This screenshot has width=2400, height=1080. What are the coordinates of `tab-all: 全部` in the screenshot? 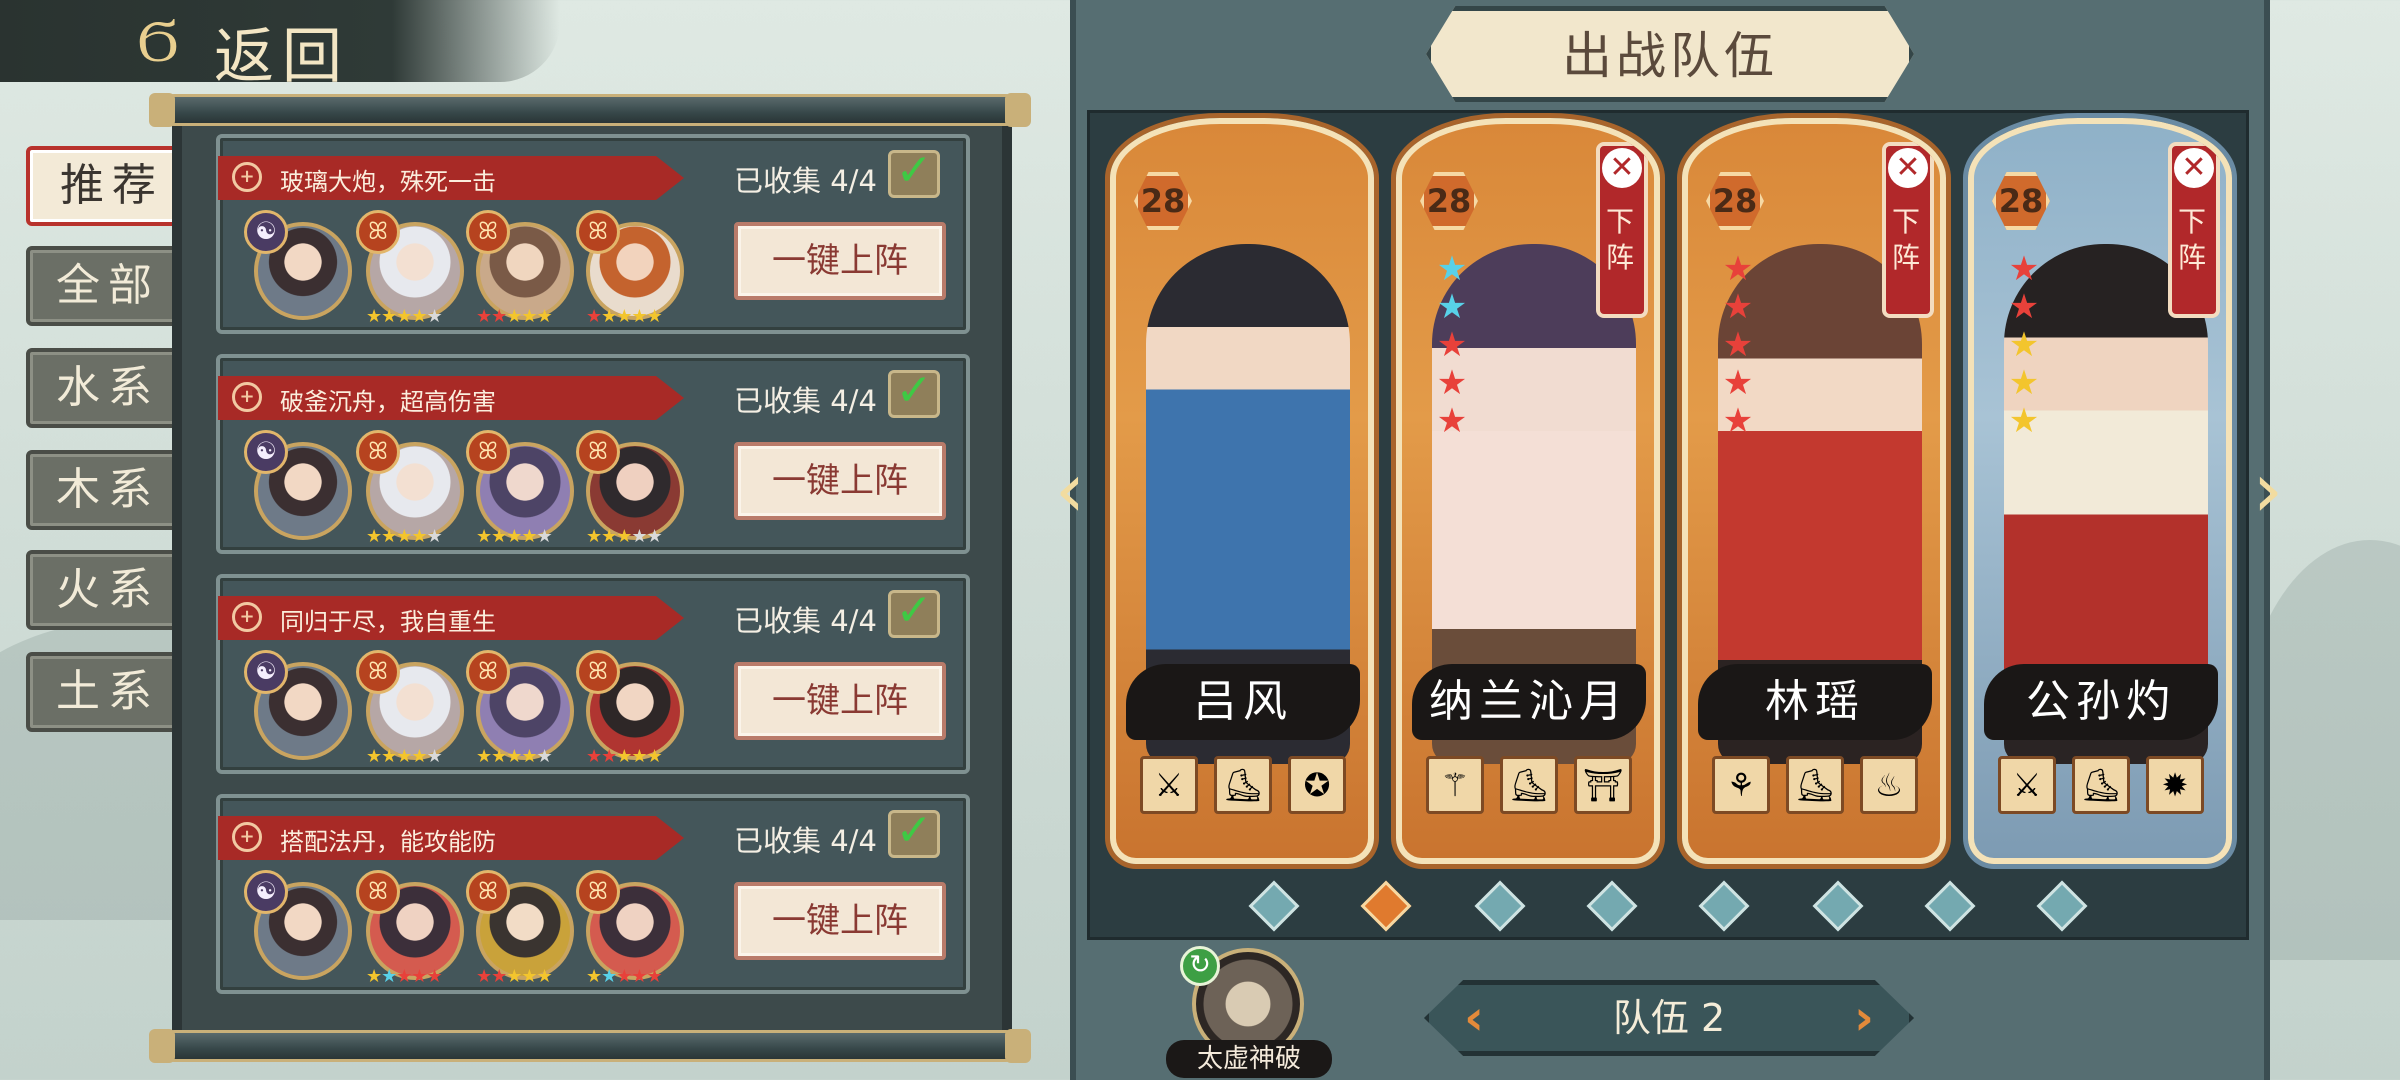 It's located at (108, 286).